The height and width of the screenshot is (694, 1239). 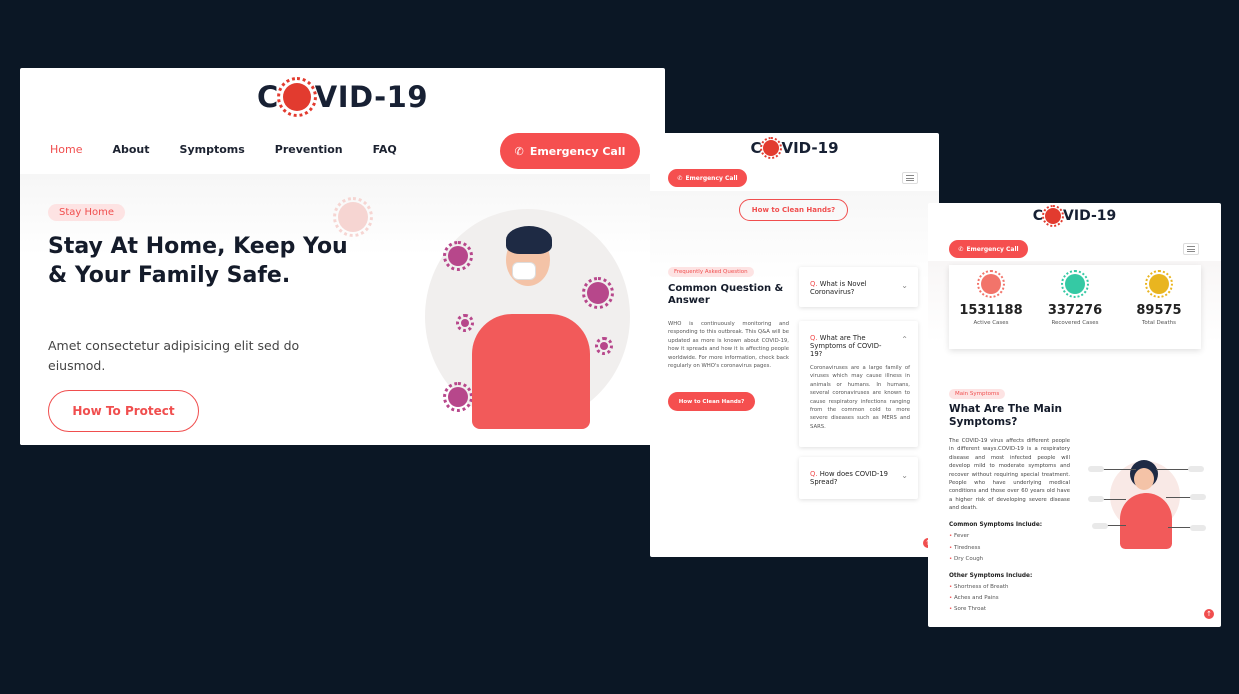 I want to click on clean-hands-link-button: How to Clean Hands?, so click(x=793, y=210).